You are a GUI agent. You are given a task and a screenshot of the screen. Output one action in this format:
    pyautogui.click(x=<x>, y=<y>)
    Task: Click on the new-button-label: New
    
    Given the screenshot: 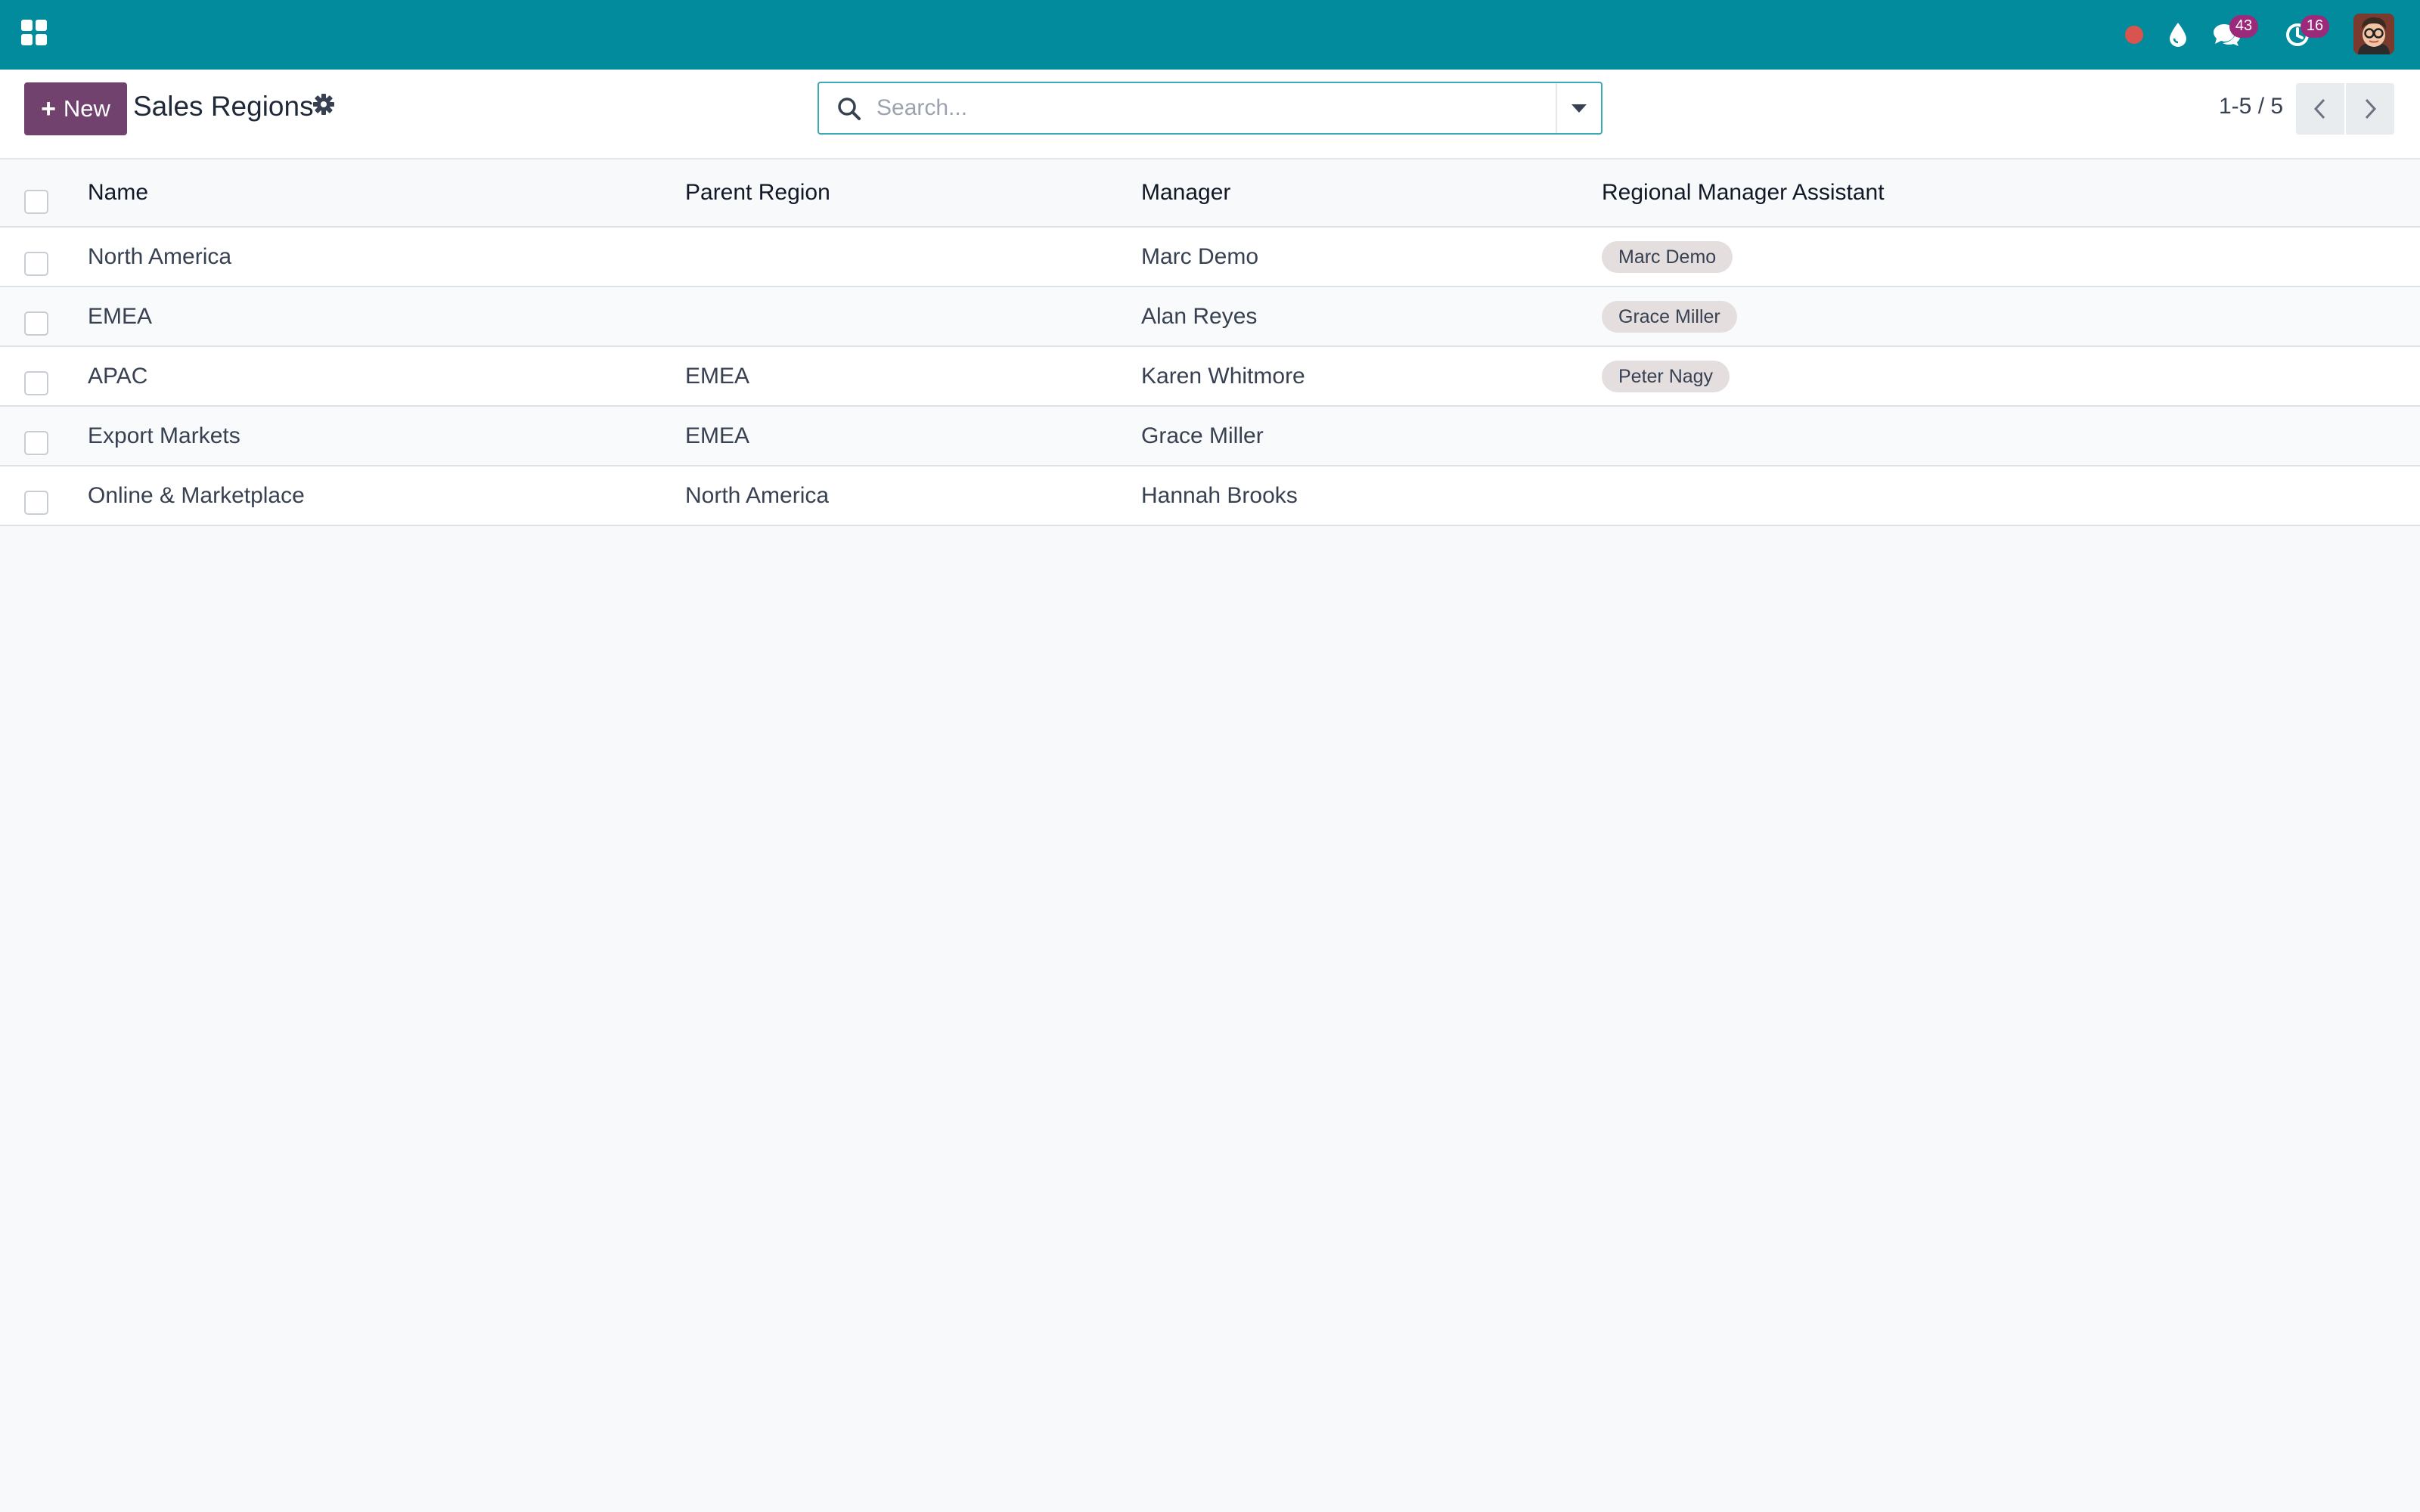 What is the action you would take?
    pyautogui.click(x=86, y=109)
    